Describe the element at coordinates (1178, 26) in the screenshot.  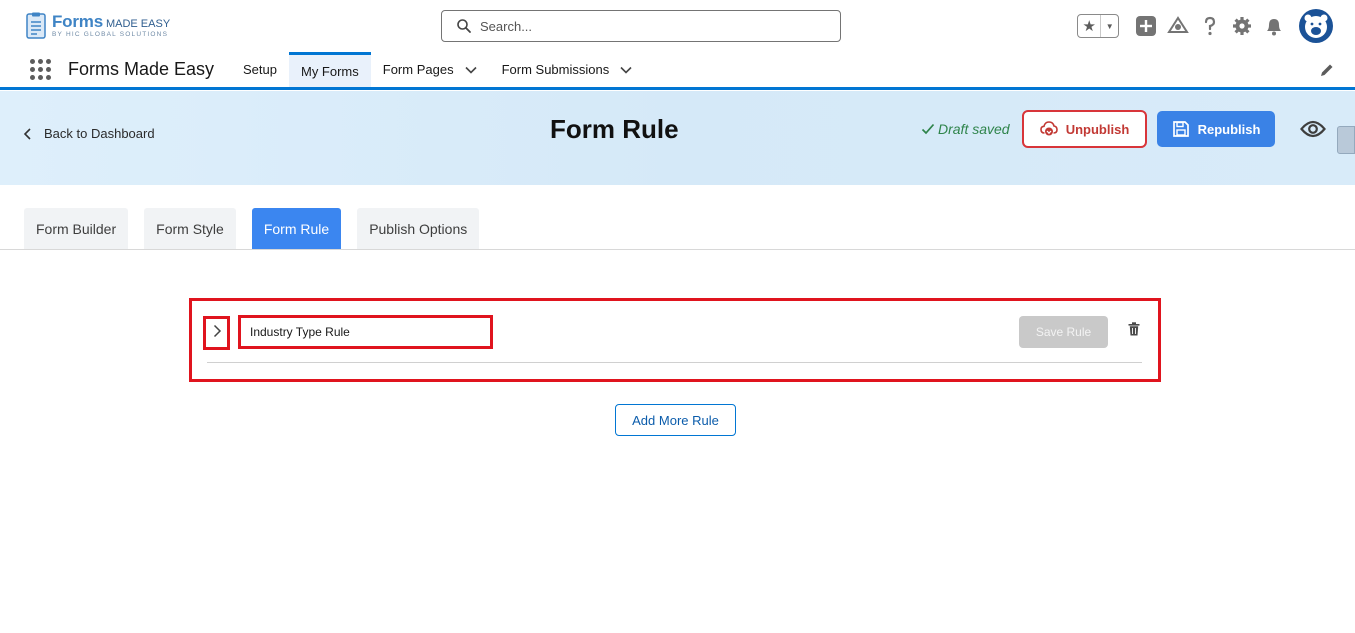
I see `trailhead-icon` at that location.